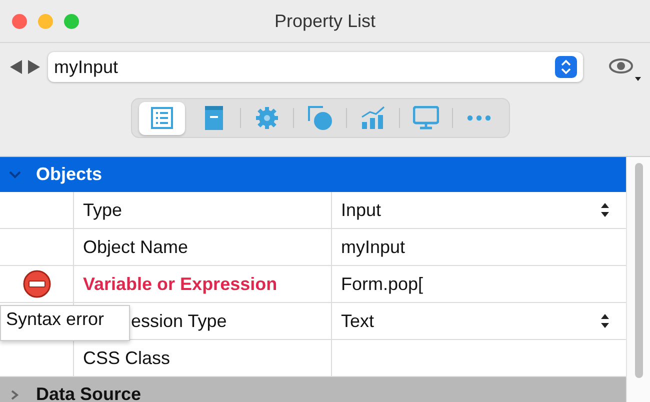  What do you see at coordinates (266, 118) in the screenshot?
I see `gear-icon` at bounding box center [266, 118].